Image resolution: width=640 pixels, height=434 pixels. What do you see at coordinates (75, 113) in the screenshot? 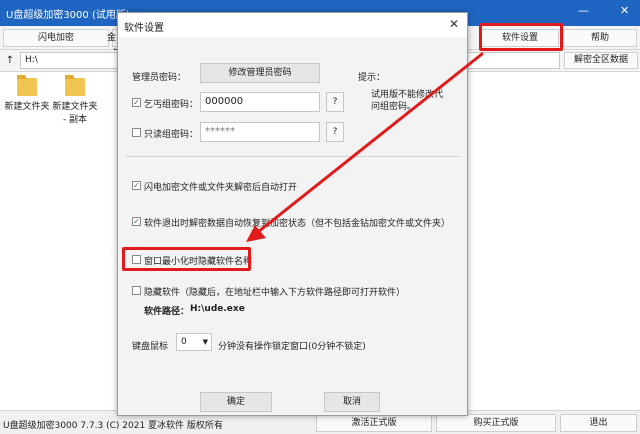
I see `file-name: 新建文件夹 - 副本` at bounding box center [75, 113].